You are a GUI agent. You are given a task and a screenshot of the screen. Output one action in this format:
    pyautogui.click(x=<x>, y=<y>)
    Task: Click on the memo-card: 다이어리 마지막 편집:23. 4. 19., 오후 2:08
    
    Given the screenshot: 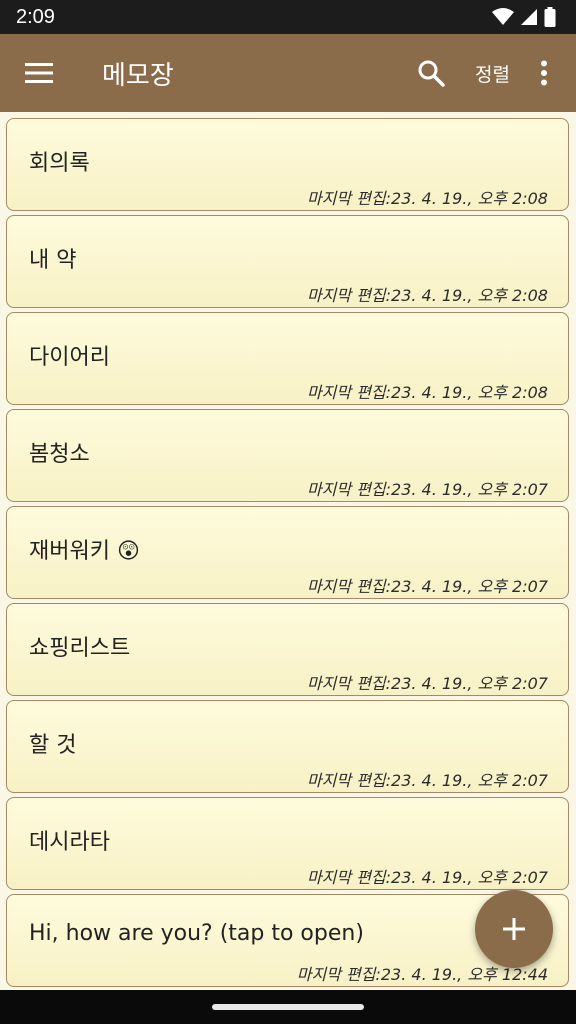 What is the action you would take?
    pyautogui.click(x=287, y=358)
    